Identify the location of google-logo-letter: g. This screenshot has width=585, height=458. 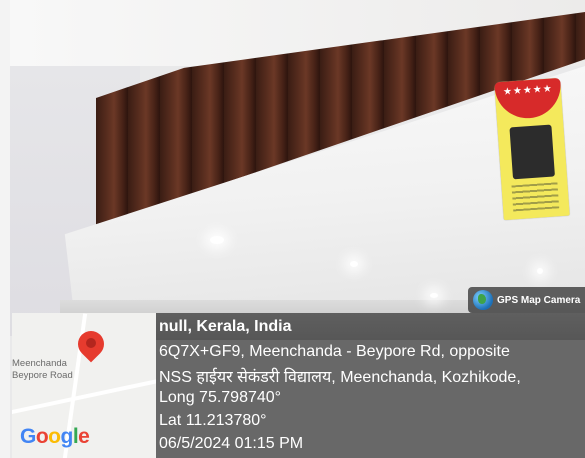
(67, 436).